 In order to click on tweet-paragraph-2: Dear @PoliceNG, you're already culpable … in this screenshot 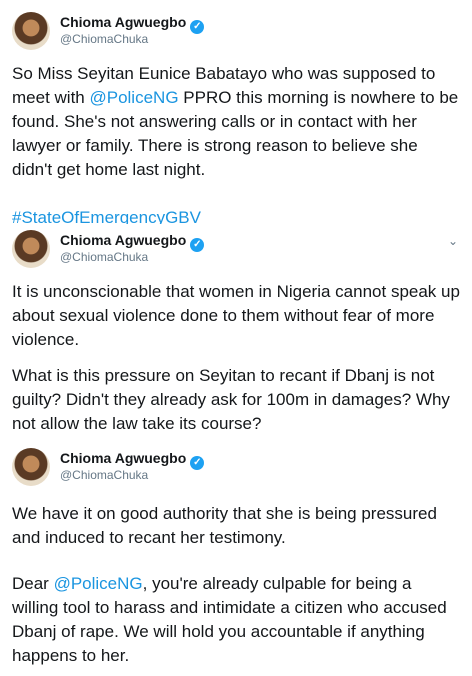, I will do `click(232, 619)`.